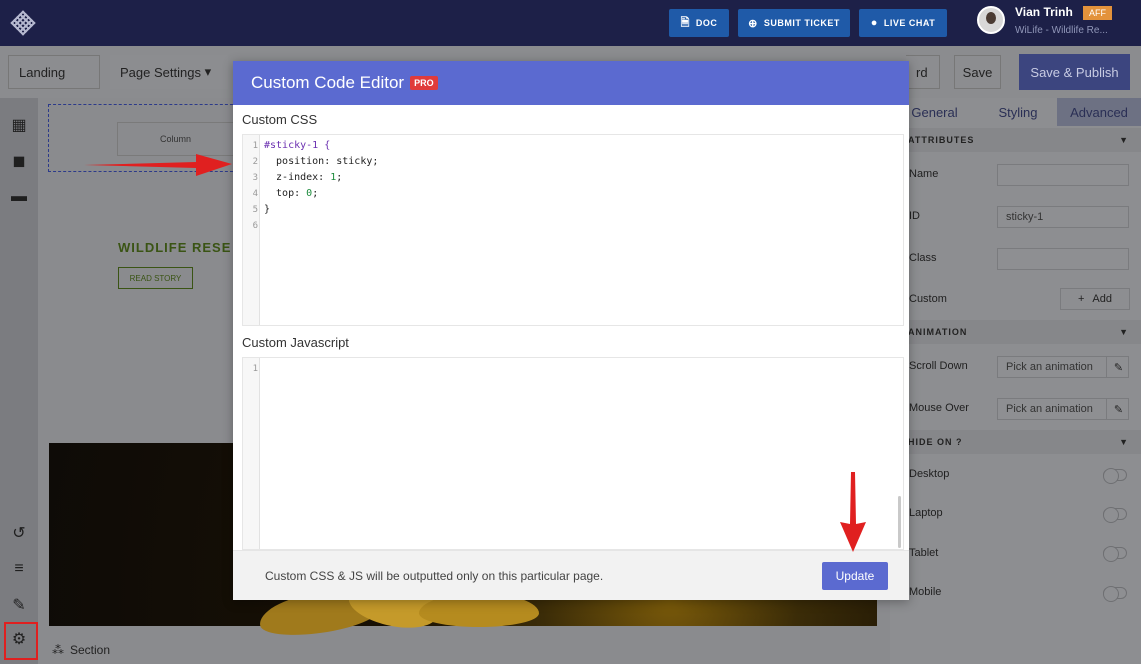  Describe the element at coordinates (903, 23) in the screenshot. I see `live-chat-button: ● LIVE CHAT` at that location.